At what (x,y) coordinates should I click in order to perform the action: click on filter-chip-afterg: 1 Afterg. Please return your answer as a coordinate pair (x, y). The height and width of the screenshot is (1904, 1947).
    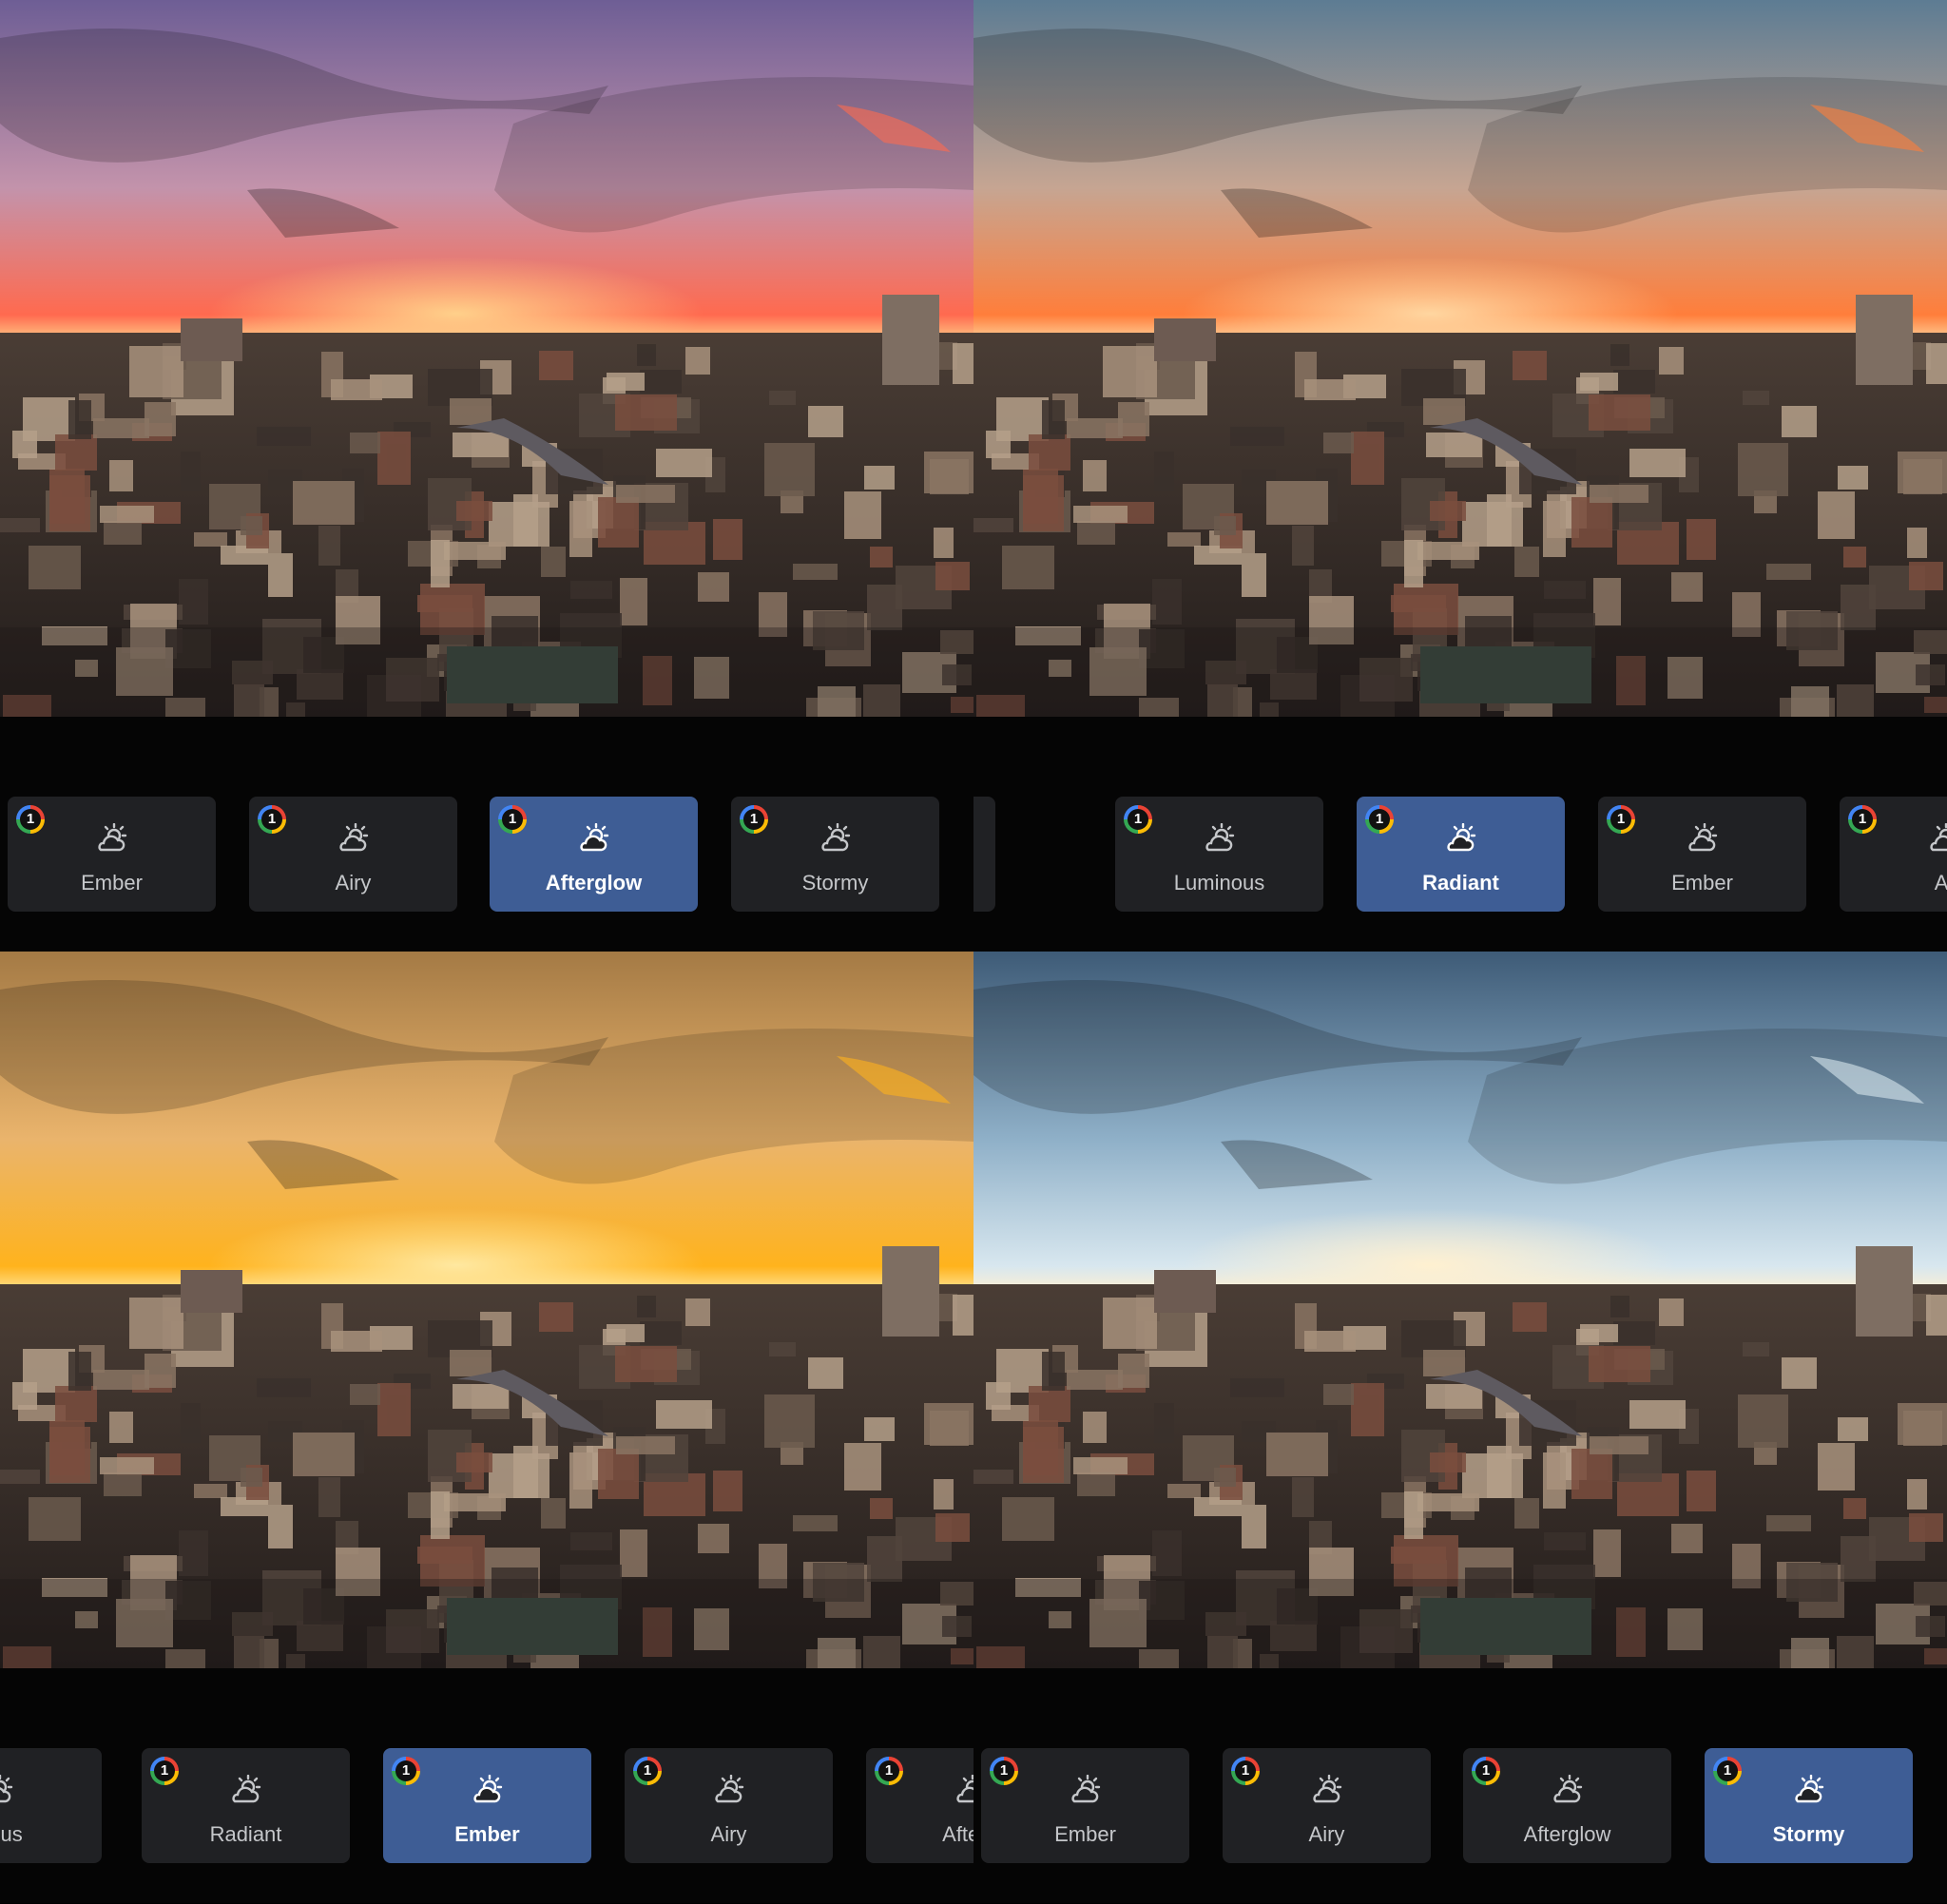
    Looking at the image, I should click on (920, 1805).